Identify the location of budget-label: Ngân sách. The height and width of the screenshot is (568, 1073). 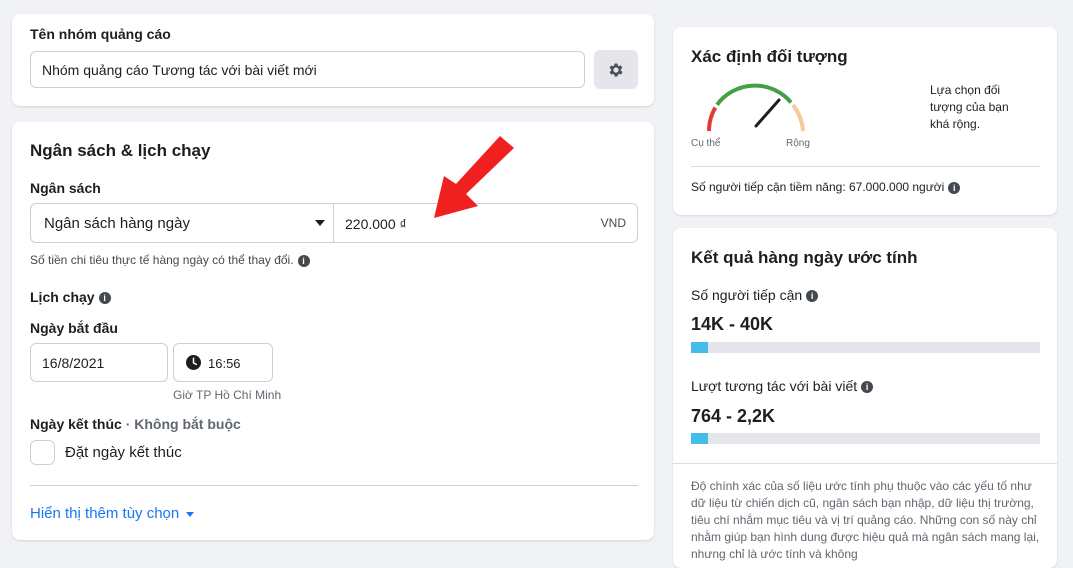
(65, 188).